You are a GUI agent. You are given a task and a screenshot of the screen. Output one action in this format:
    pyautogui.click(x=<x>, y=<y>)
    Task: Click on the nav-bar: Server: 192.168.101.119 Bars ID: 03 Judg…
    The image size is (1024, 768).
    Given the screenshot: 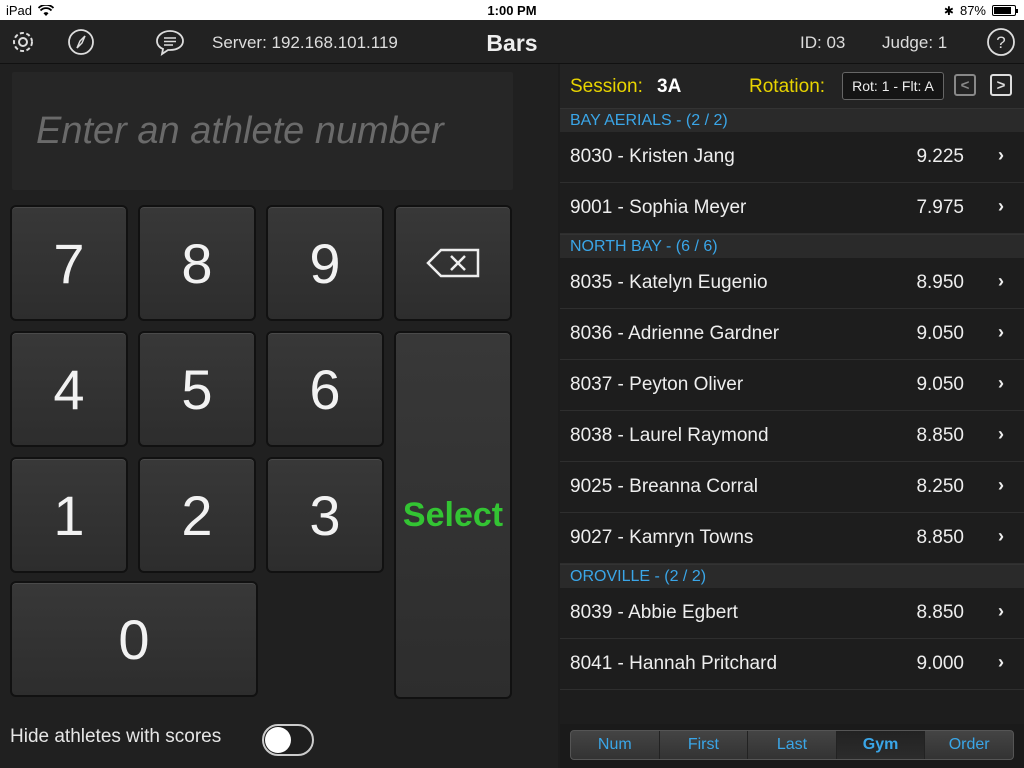 What is the action you would take?
    pyautogui.click(x=512, y=42)
    